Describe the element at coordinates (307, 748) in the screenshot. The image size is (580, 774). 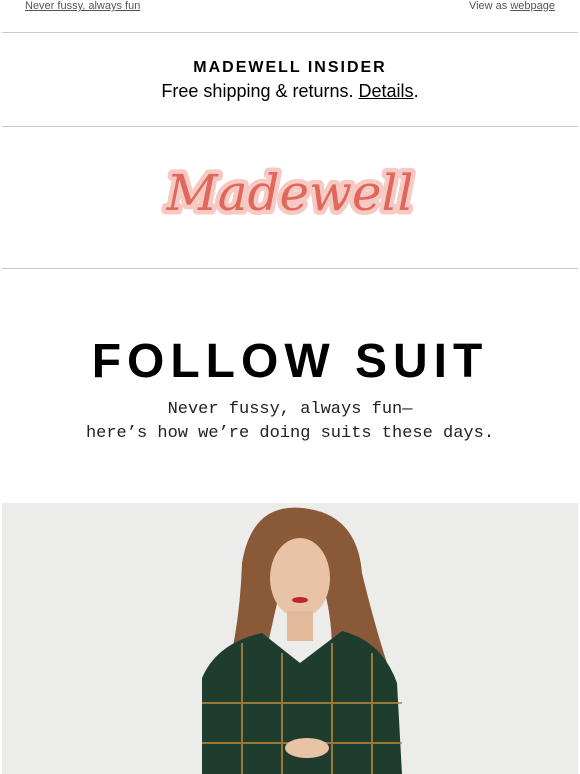
I see `hand-shape` at that location.